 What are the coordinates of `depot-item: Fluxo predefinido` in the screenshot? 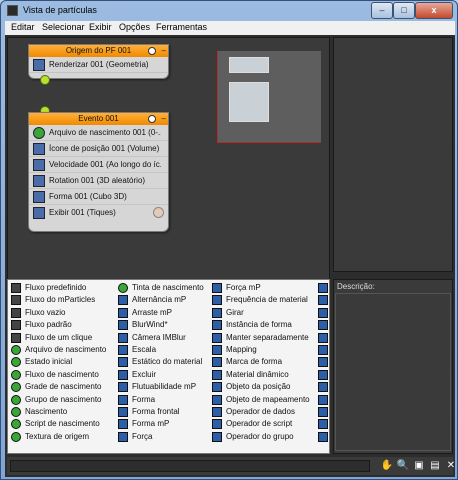 It's located at (63, 288).